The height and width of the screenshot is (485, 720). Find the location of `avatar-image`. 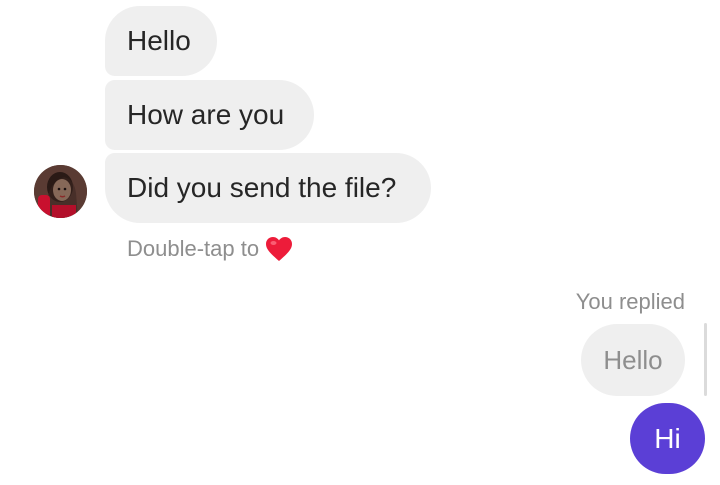

avatar-image is located at coordinates (60, 191).